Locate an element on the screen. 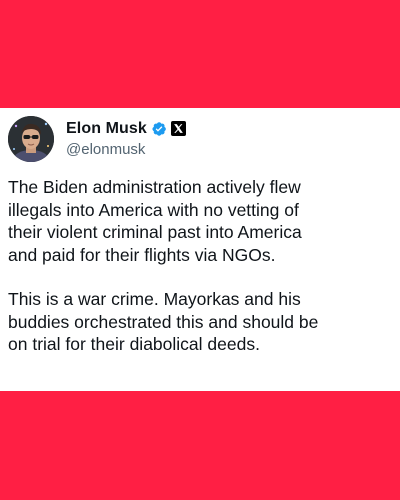 The width and height of the screenshot is (400, 500). avatar is located at coordinates (31, 139).